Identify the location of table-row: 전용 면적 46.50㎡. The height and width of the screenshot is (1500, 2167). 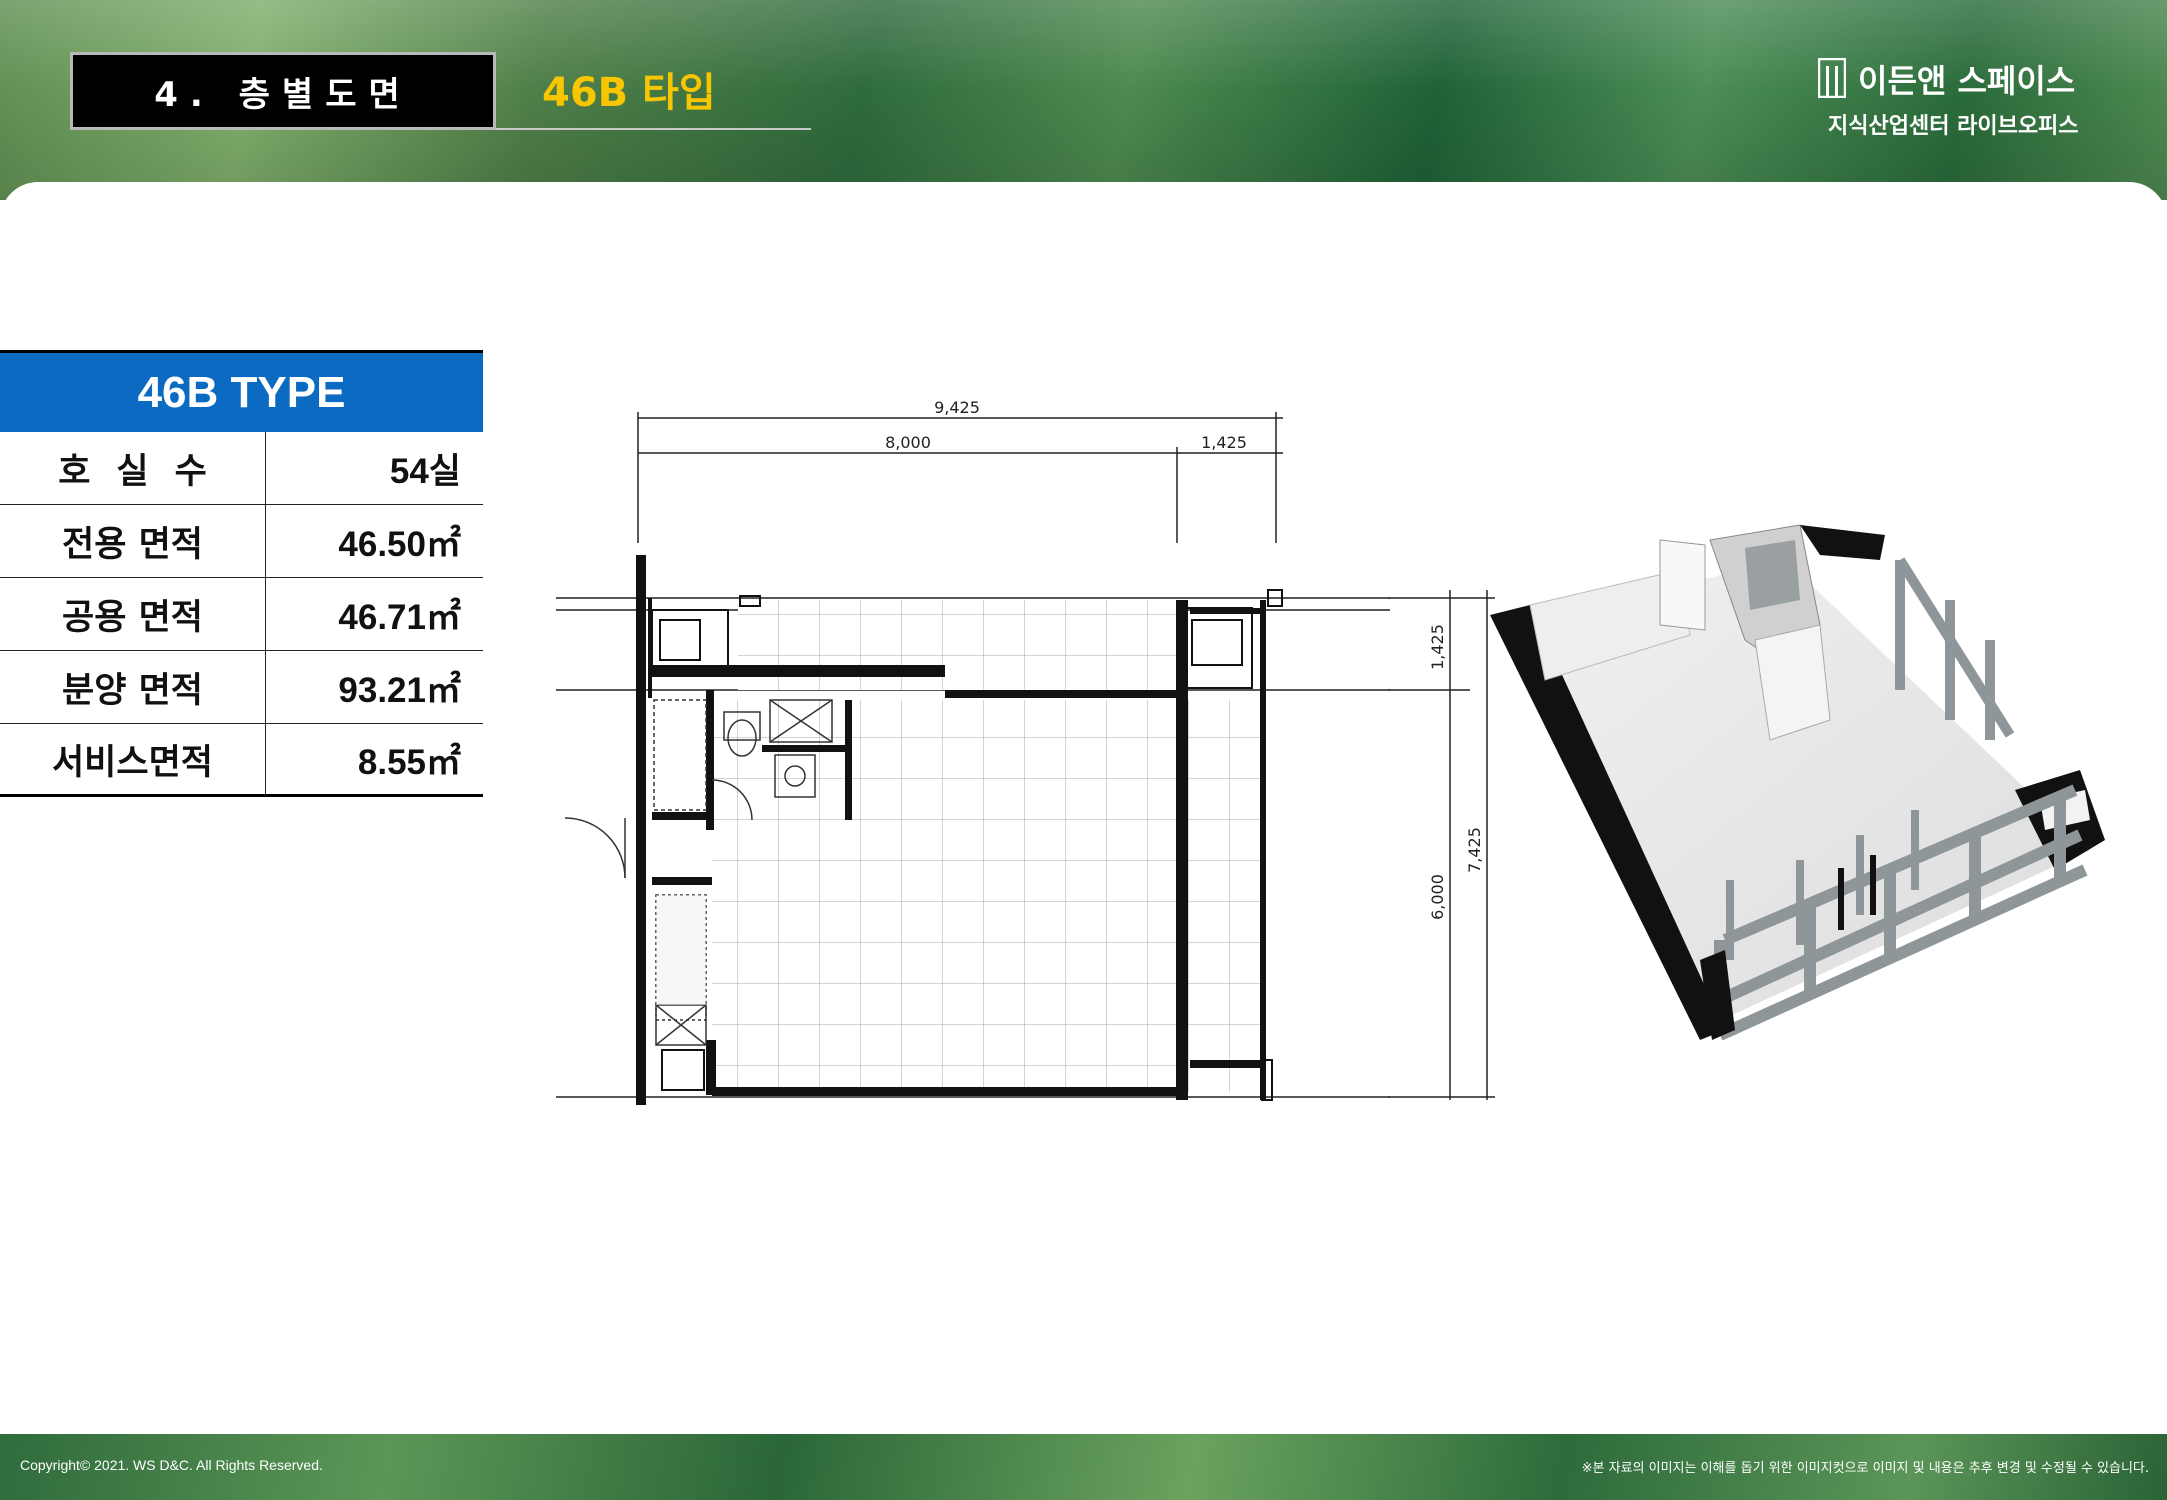
(241, 541).